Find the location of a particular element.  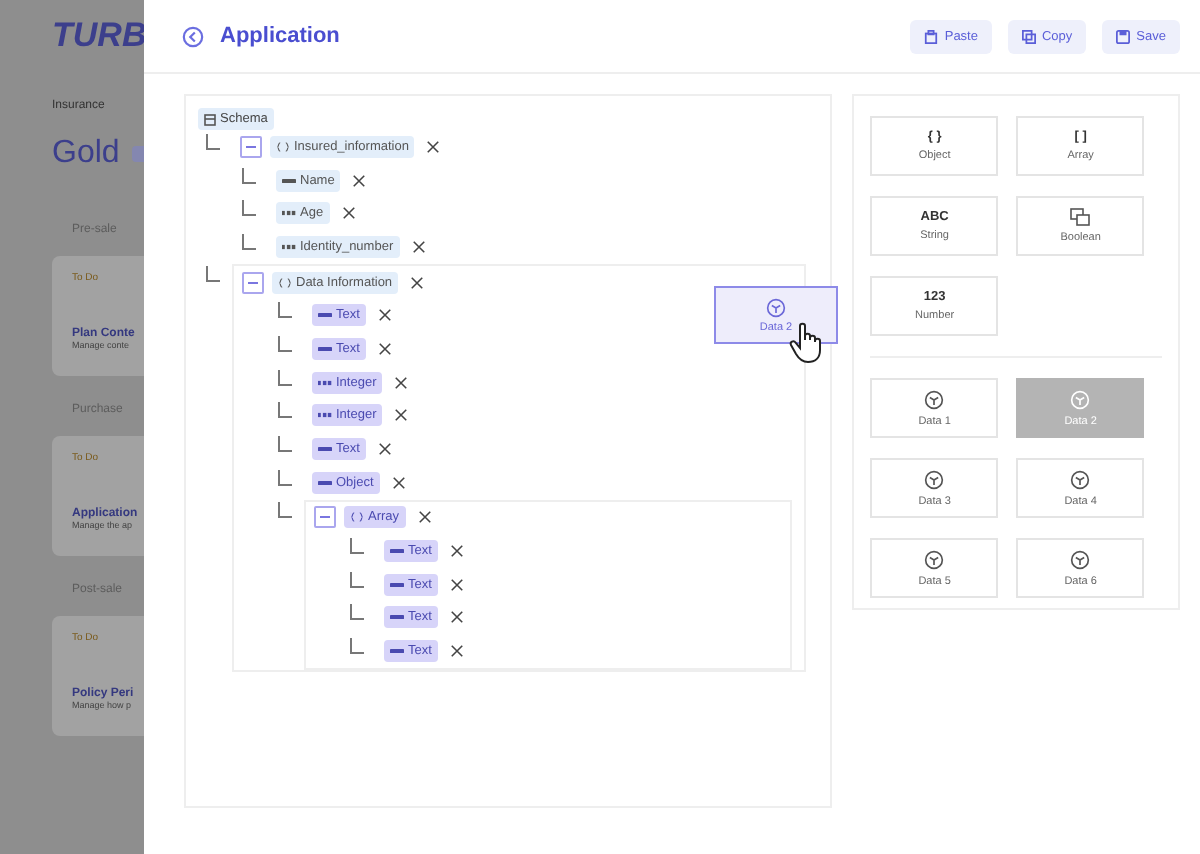

back-icon is located at coordinates (193, 36).